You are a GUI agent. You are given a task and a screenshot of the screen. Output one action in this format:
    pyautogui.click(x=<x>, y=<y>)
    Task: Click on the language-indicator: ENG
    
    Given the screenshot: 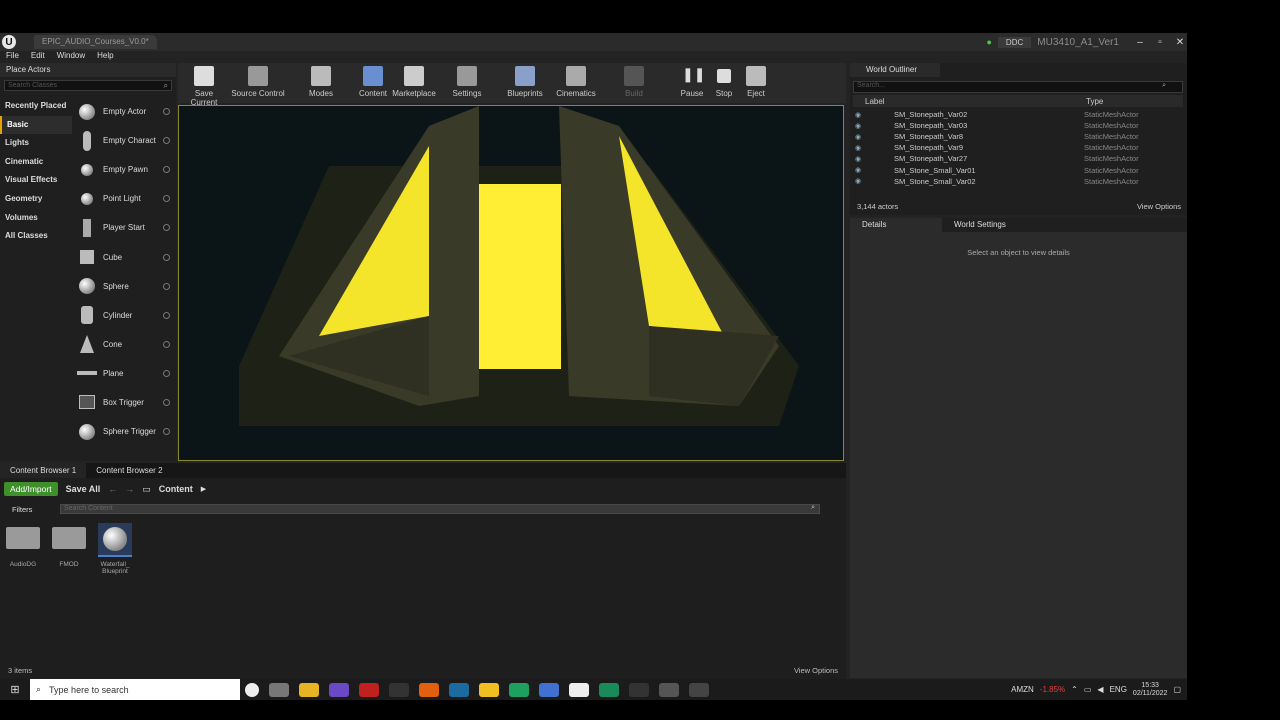 What is the action you would take?
    pyautogui.click(x=1118, y=689)
    